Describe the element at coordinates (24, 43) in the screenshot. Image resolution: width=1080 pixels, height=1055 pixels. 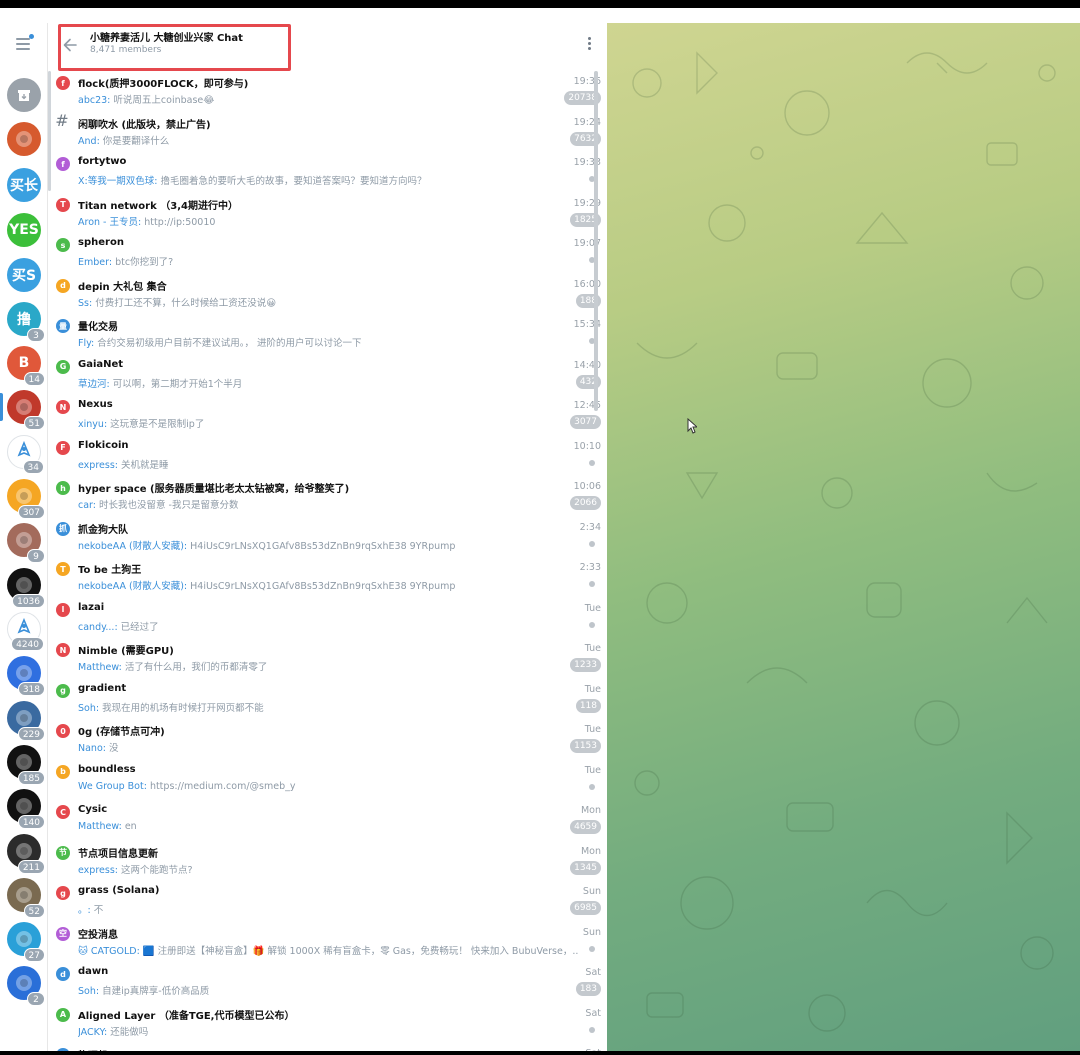
I see `hamburger-menu-icon` at that location.